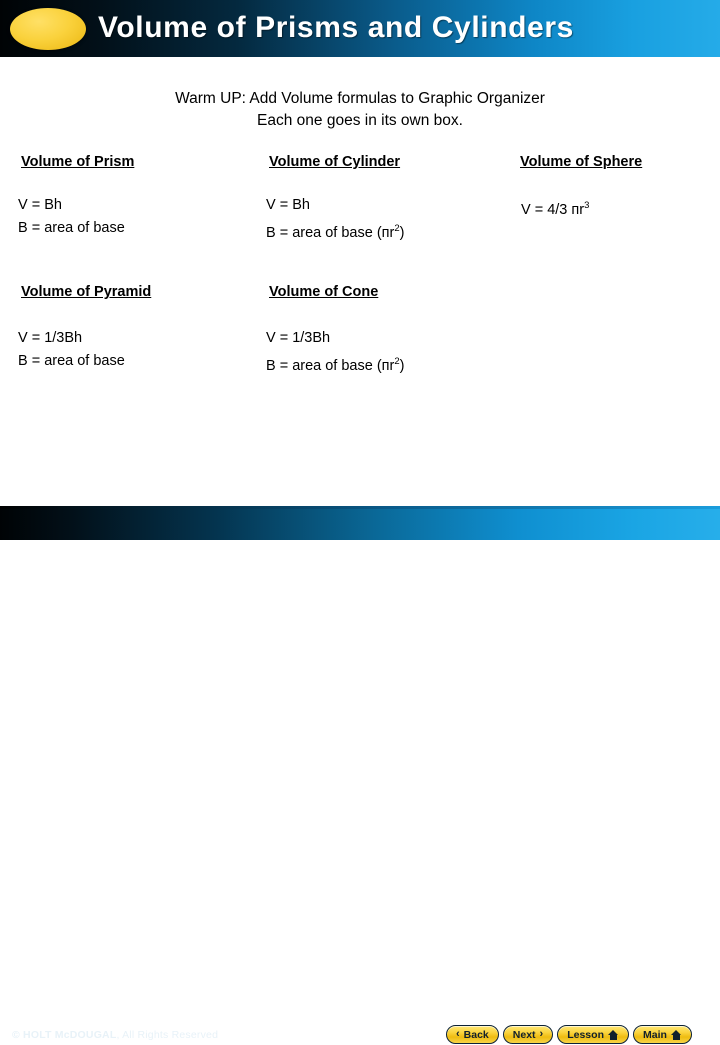 The height and width of the screenshot is (1045, 720). What do you see at coordinates (86, 292) in the screenshot?
I see `heading-volume-of-pyramid: Volume of Pyramid` at bounding box center [86, 292].